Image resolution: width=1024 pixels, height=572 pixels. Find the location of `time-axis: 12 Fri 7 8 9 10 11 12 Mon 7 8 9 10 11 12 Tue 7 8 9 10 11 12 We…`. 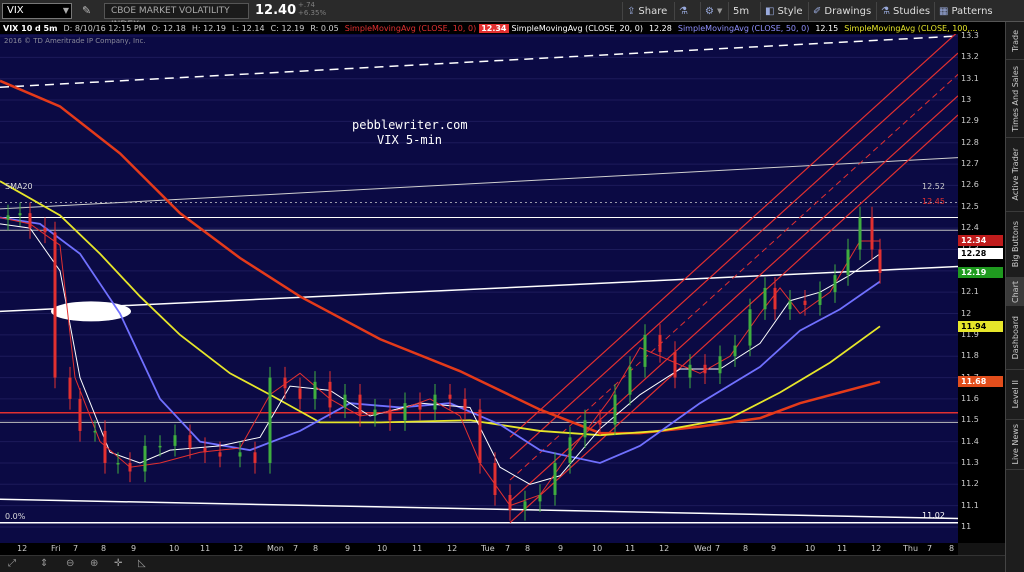

time-axis: 12 Fri 7 8 9 10 11 12 Mon 7 8 9 10 11 12 Tue 7 8 9 10 11 12 We… is located at coordinates (479, 549).